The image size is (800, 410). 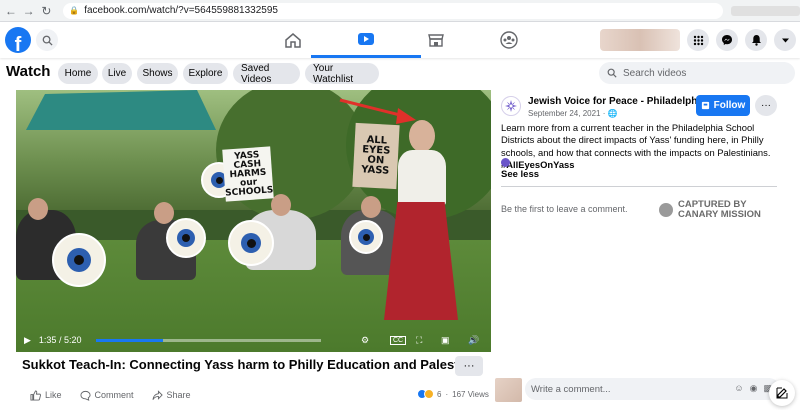 What do you see at coordinates (398, 340) in the screenshot?
I see `captions-icon: CC` at bounding box center [398, 340].